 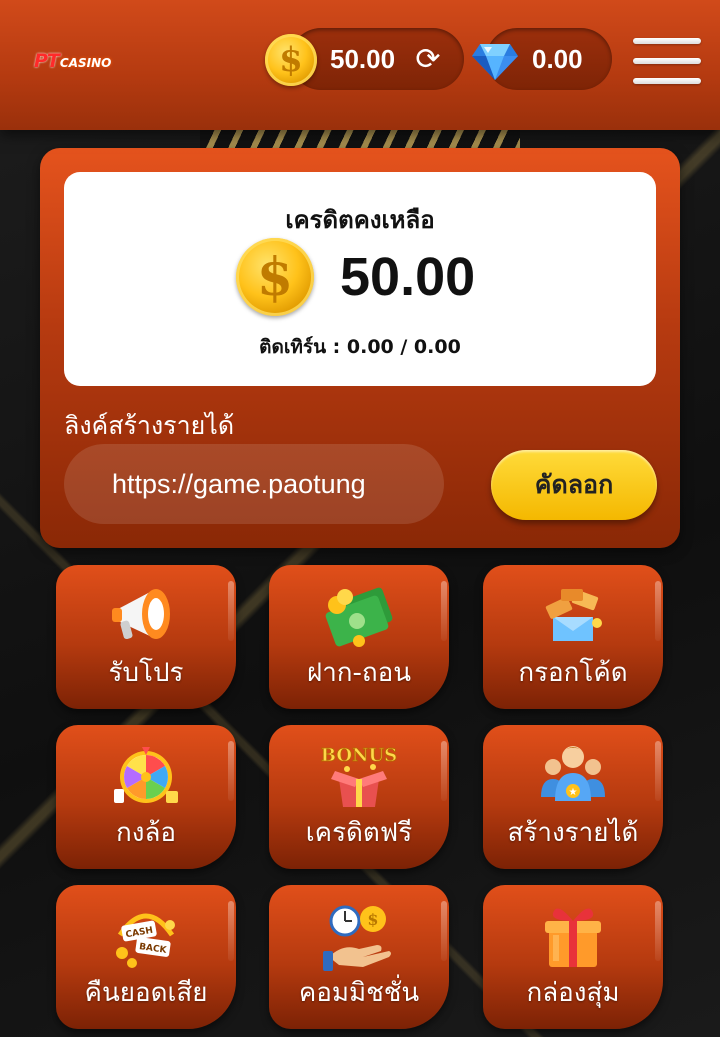 What do you see at coordinates (573, 773) in the screenshot?
I see `team-people-icon: ★` at bounding box center [573, 773].